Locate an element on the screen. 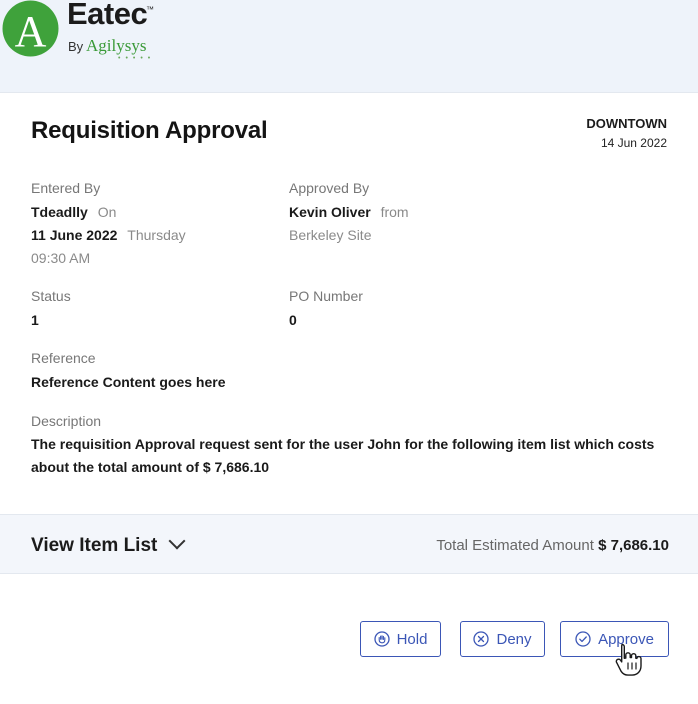  pointer-hand-icon is located at coordinates (628, 659).